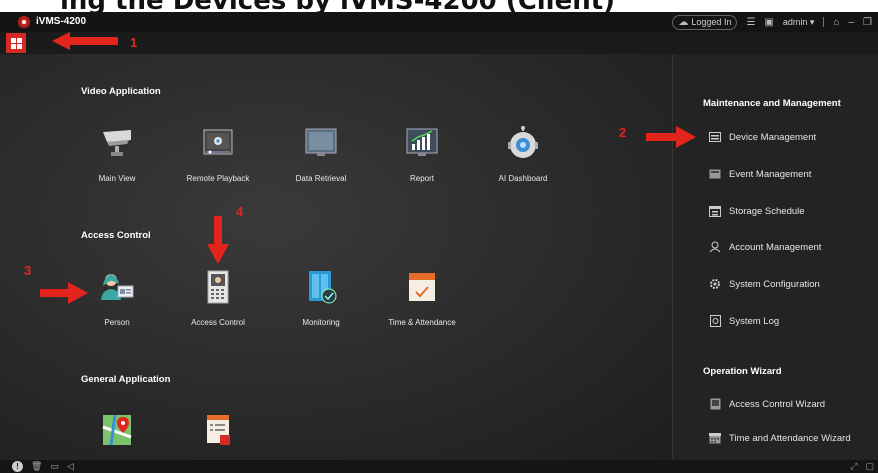 This screenshot has width=878, height=473. I want to click on user-menu: admin ▾, so click(799, 22).